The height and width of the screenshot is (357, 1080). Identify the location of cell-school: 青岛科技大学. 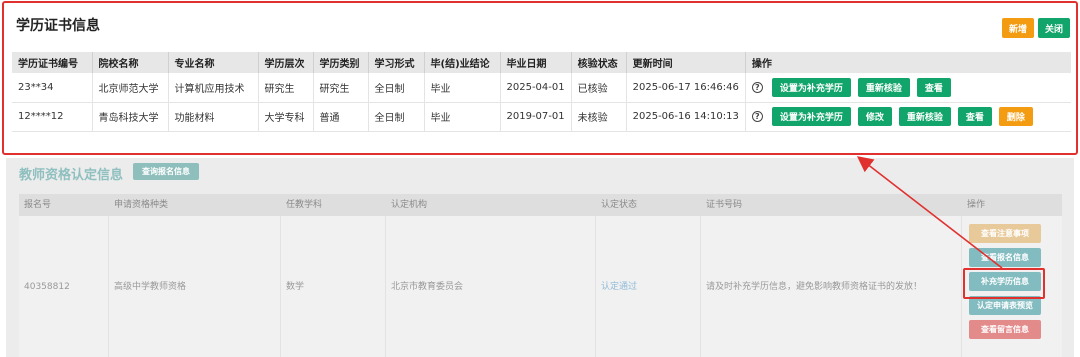
(130, 117).